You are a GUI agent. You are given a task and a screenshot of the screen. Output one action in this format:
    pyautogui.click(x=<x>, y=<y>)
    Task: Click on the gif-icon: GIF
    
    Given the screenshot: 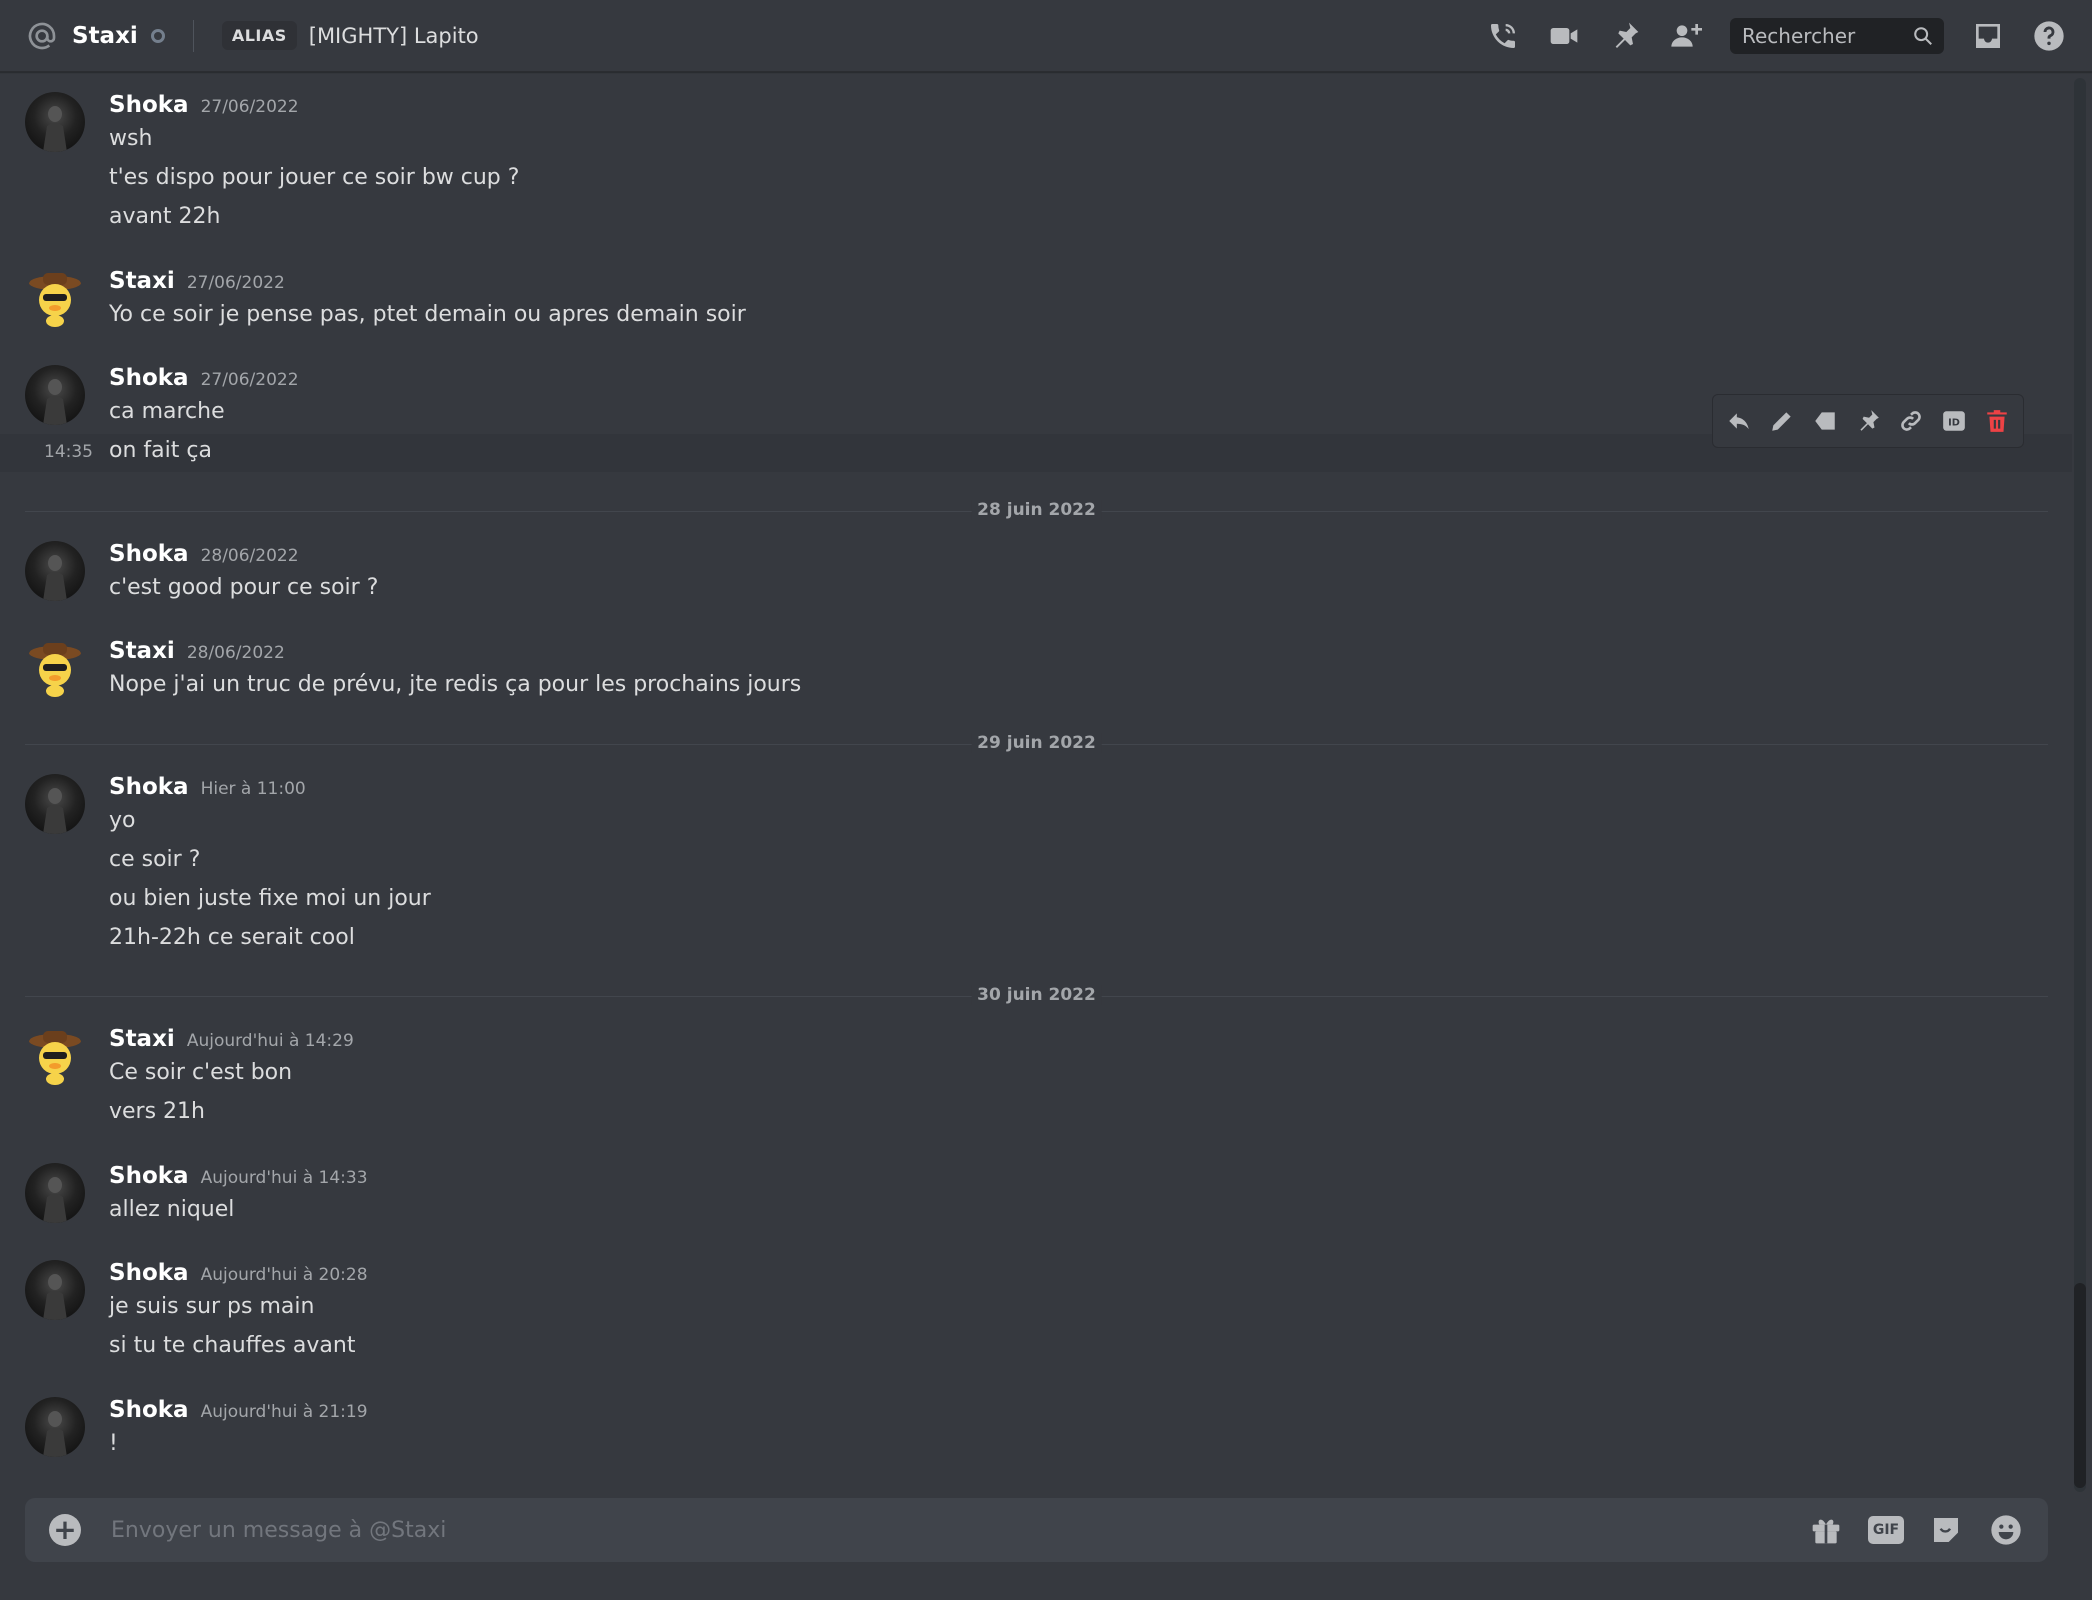 What is the action you would take?
    pyautogui.click(x=1886, y=1530)
    